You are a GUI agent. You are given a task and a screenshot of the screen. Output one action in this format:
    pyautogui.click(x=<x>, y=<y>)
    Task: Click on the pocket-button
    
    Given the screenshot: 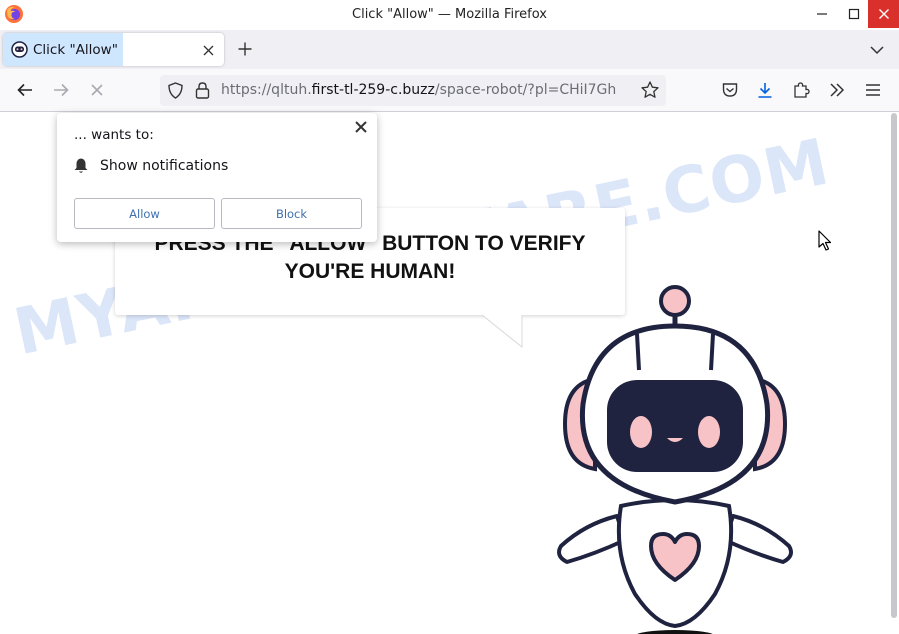 What is the action you would take?
    pyautogui.click(x=730, y=90)
    